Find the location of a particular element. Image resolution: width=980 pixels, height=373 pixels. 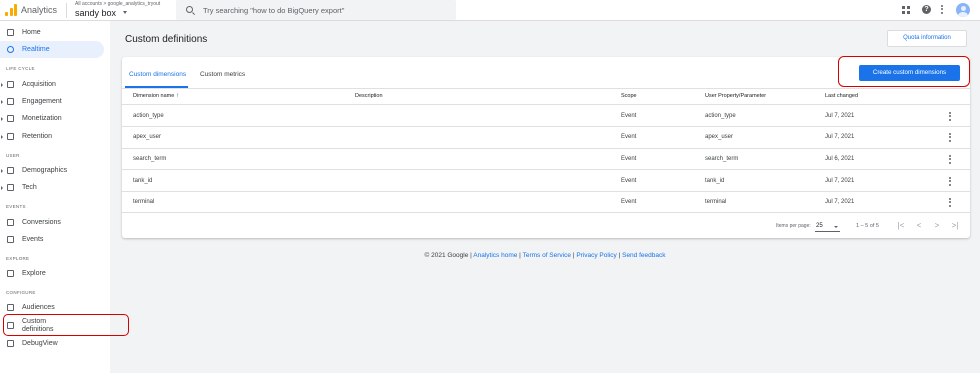

sidebar-item-engagement: Engagement is located at coordinates (52, 101).